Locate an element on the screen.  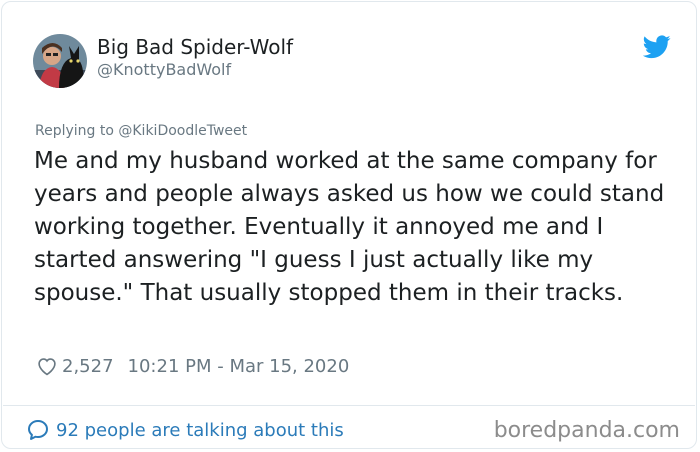
watermark: boredpanda.com is located at coordinates (586, 430).